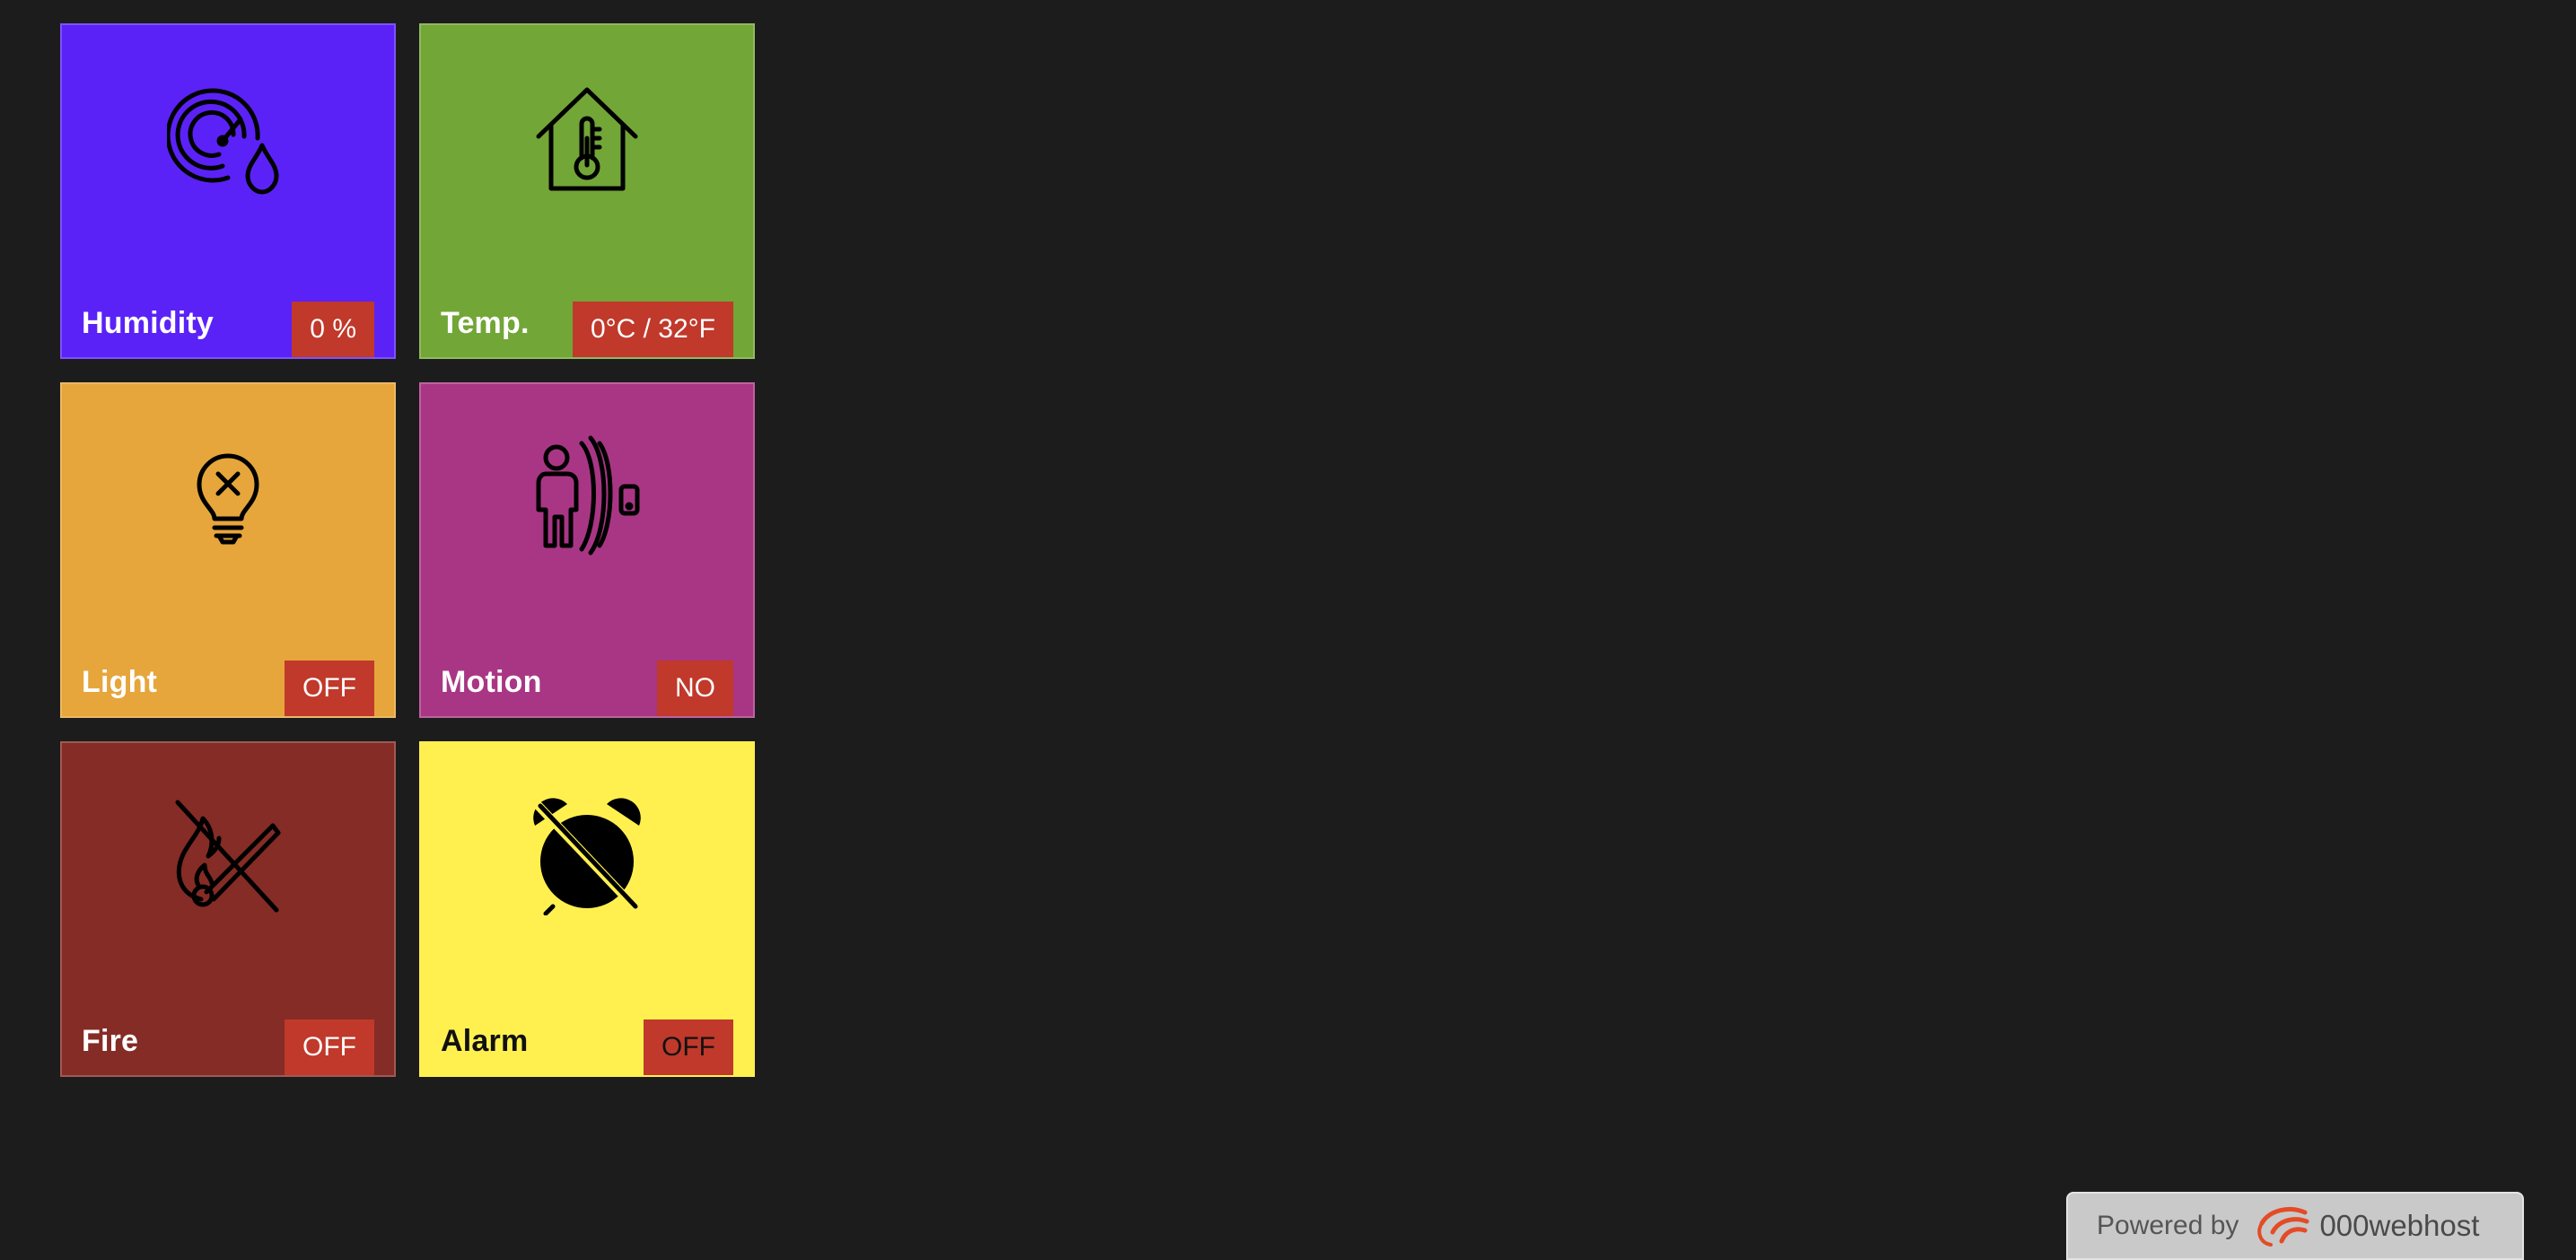 The height and width of the screenshot is (1260, 2576). I want to click on fire-tile: Fire OFF, so click(228, 909).